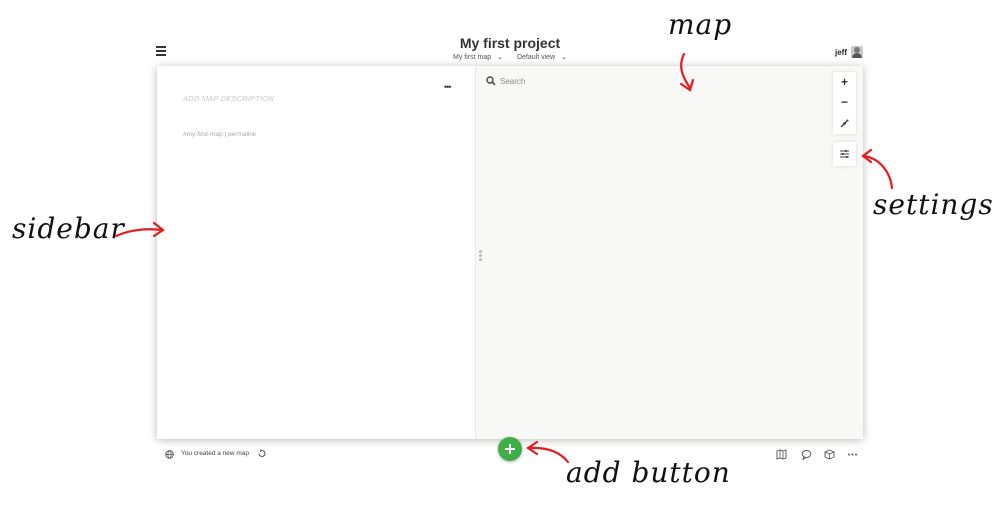 The width and height of the screenshot is (1000, 515). I want to click on map-selector-label: My first map, so click(472, 57).